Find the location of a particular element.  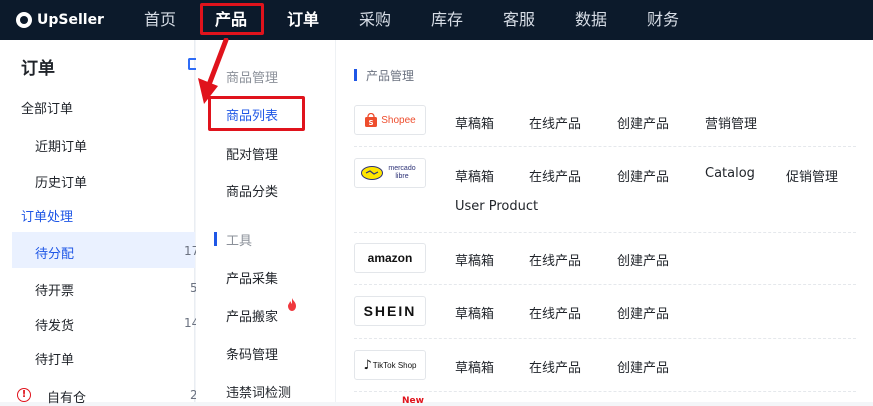

sidebar-item-own-warehouse: 自有仓 is located at coordinates (66, 396).